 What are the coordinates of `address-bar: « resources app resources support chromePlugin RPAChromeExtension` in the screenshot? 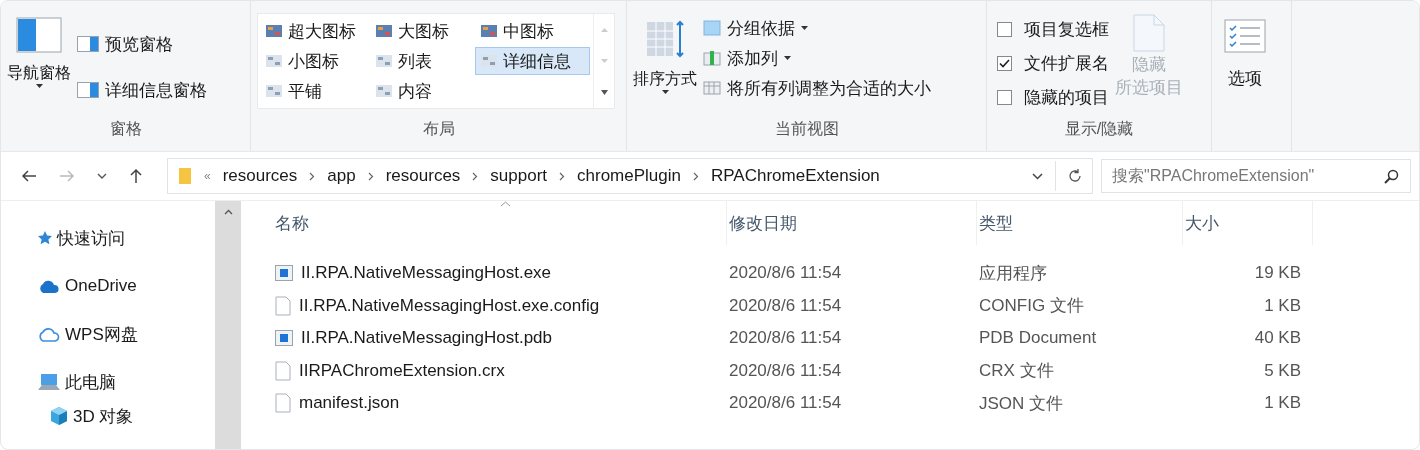 It's located at (630, 176).